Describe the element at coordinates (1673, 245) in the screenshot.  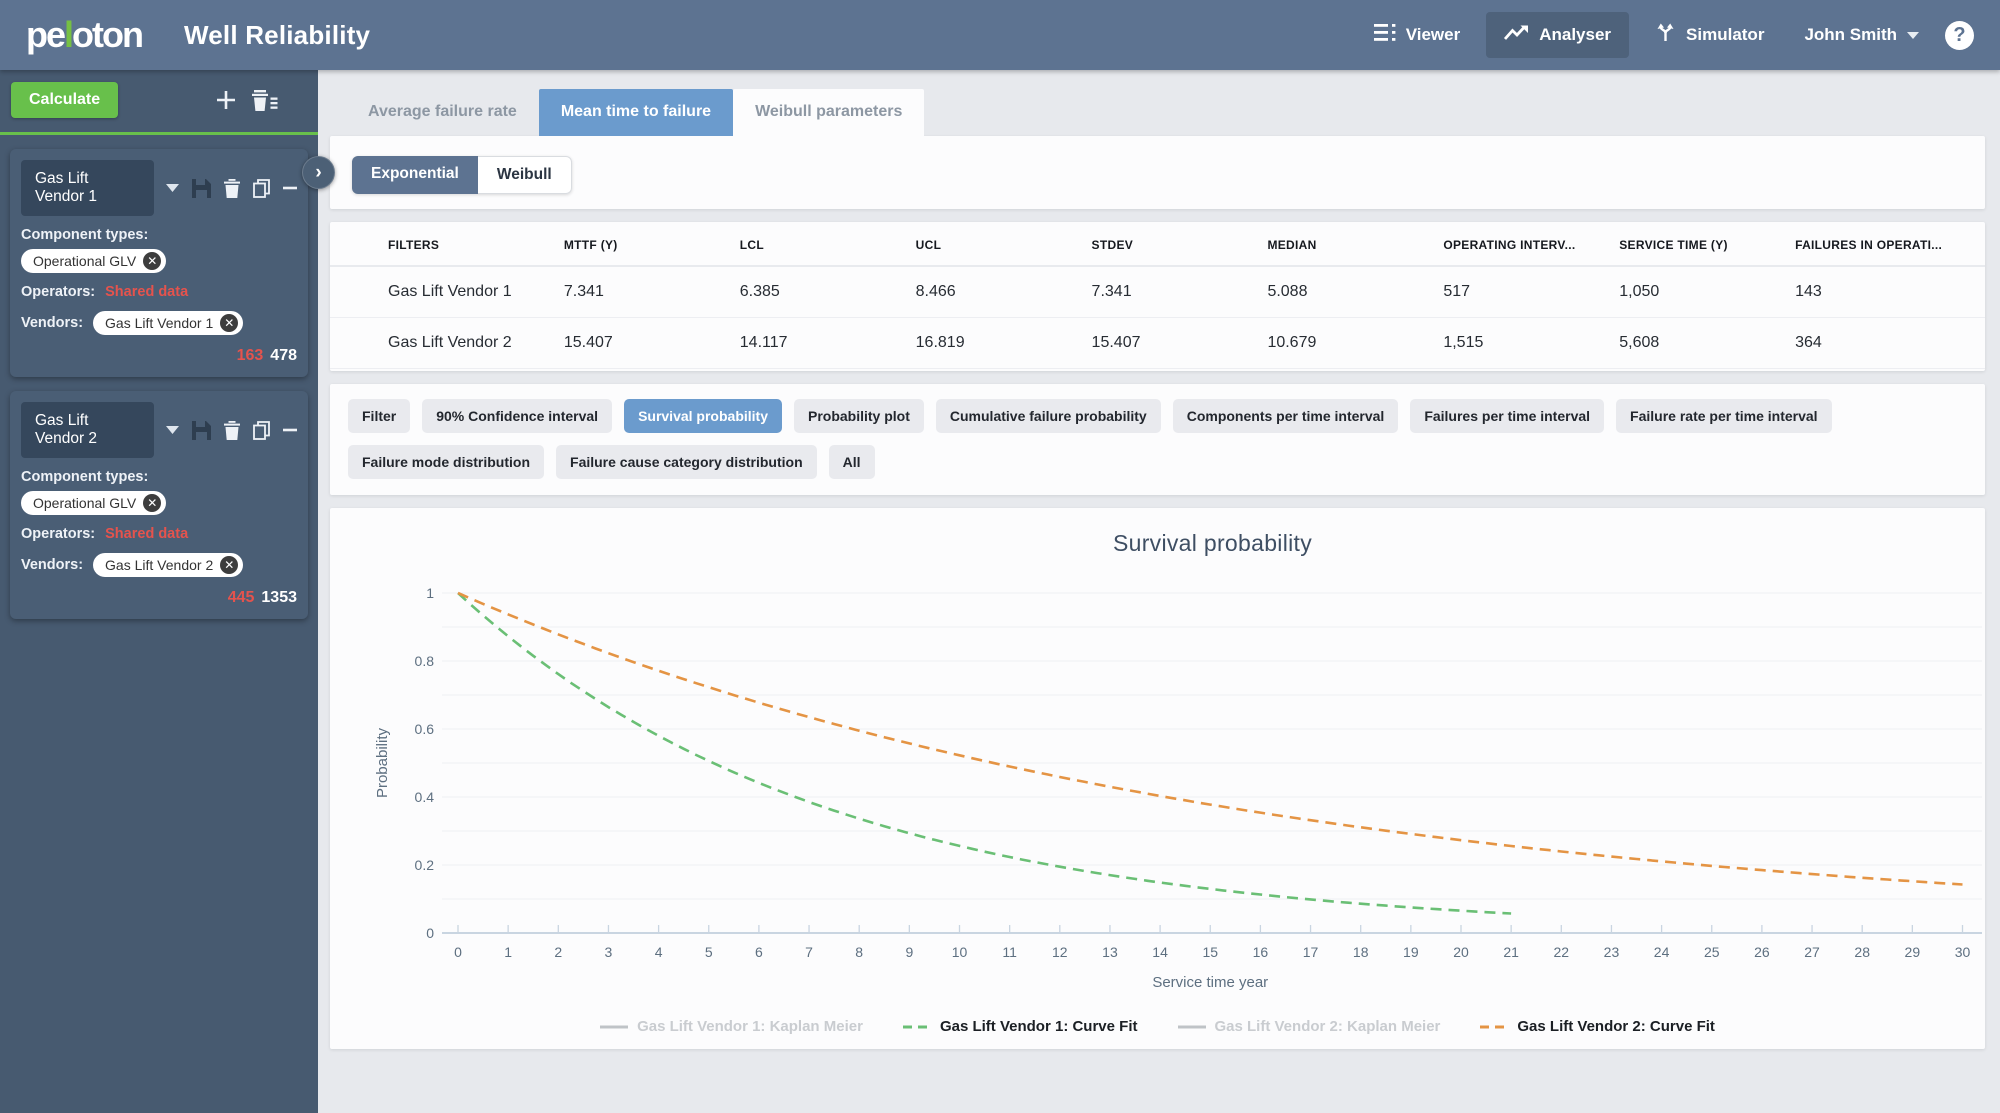
I see `column-header: SERVICE TIME (Y)` at that location.